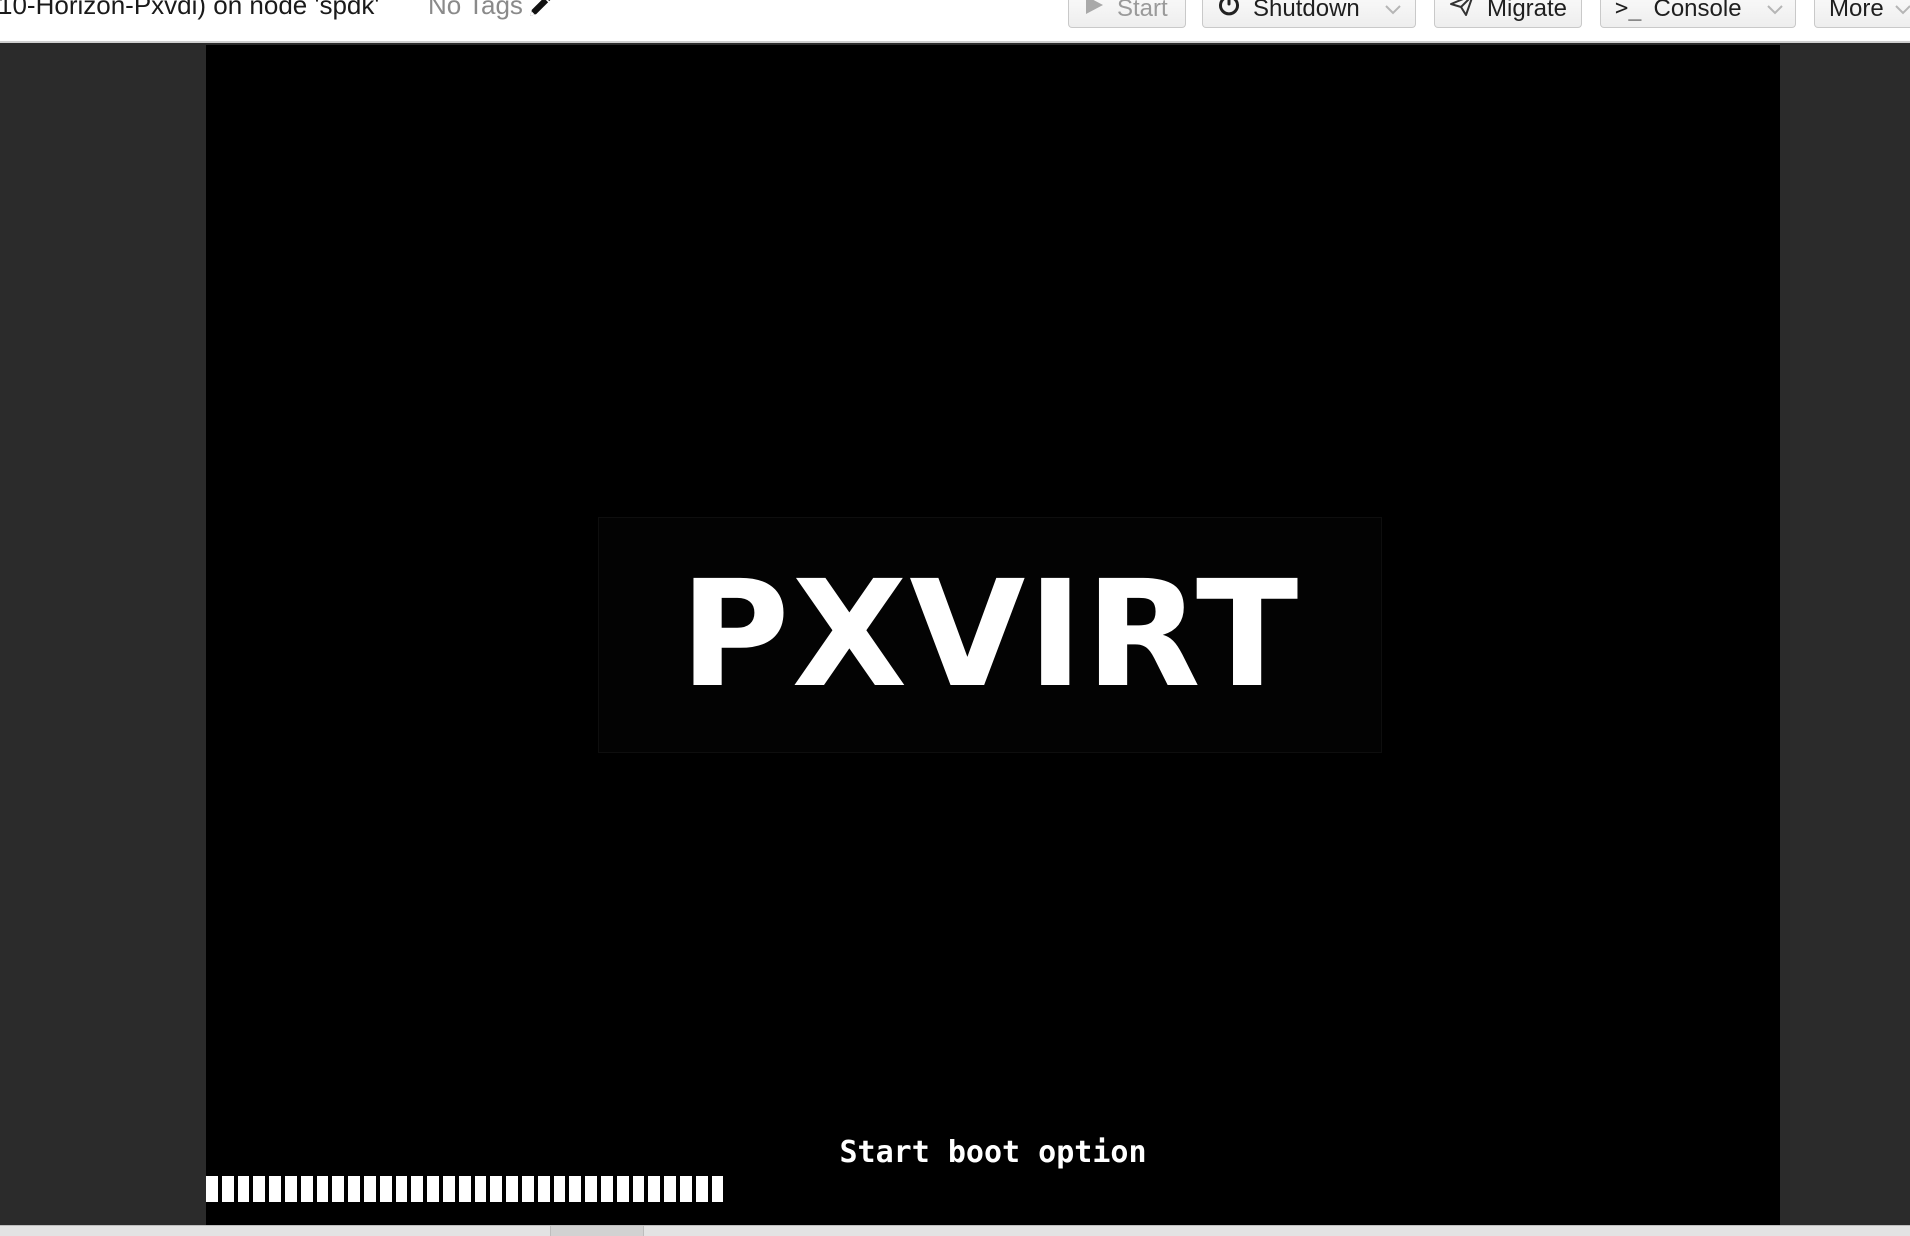 Image resolution: width=1910 pixels, height=1236 pixels. I want to click on boot-logo-text: PXVIRT, so click(990, 635).